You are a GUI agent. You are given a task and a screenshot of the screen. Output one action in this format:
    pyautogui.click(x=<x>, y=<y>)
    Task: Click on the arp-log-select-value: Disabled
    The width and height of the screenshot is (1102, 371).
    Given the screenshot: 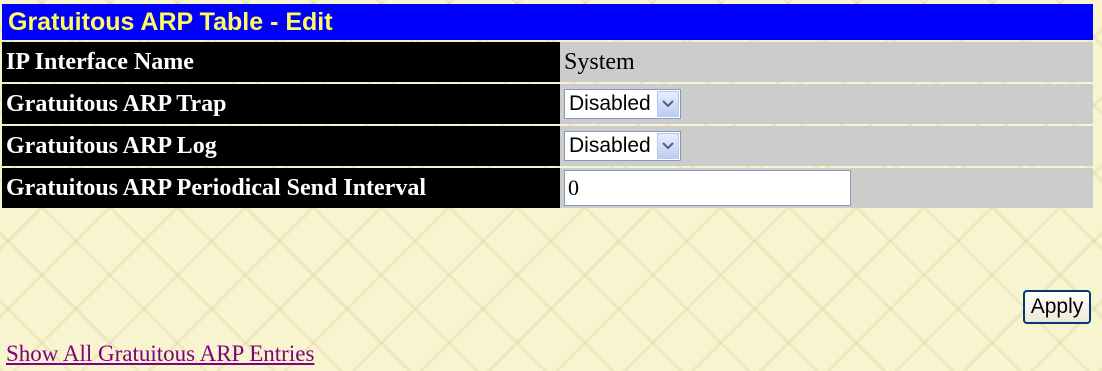 What is the action you would take?
    pyautogui.click(x=610, y=145)
    